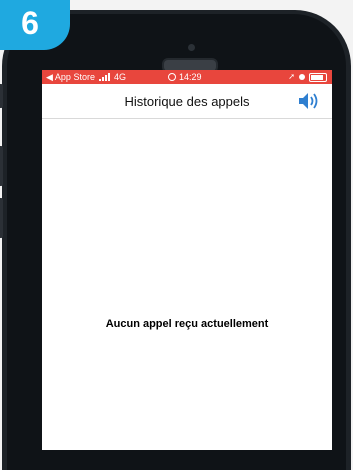 The image size is (353, 470). I want to click on status-bar: ◀ App Store 4G 14:29 ➚, so click(187, 77).